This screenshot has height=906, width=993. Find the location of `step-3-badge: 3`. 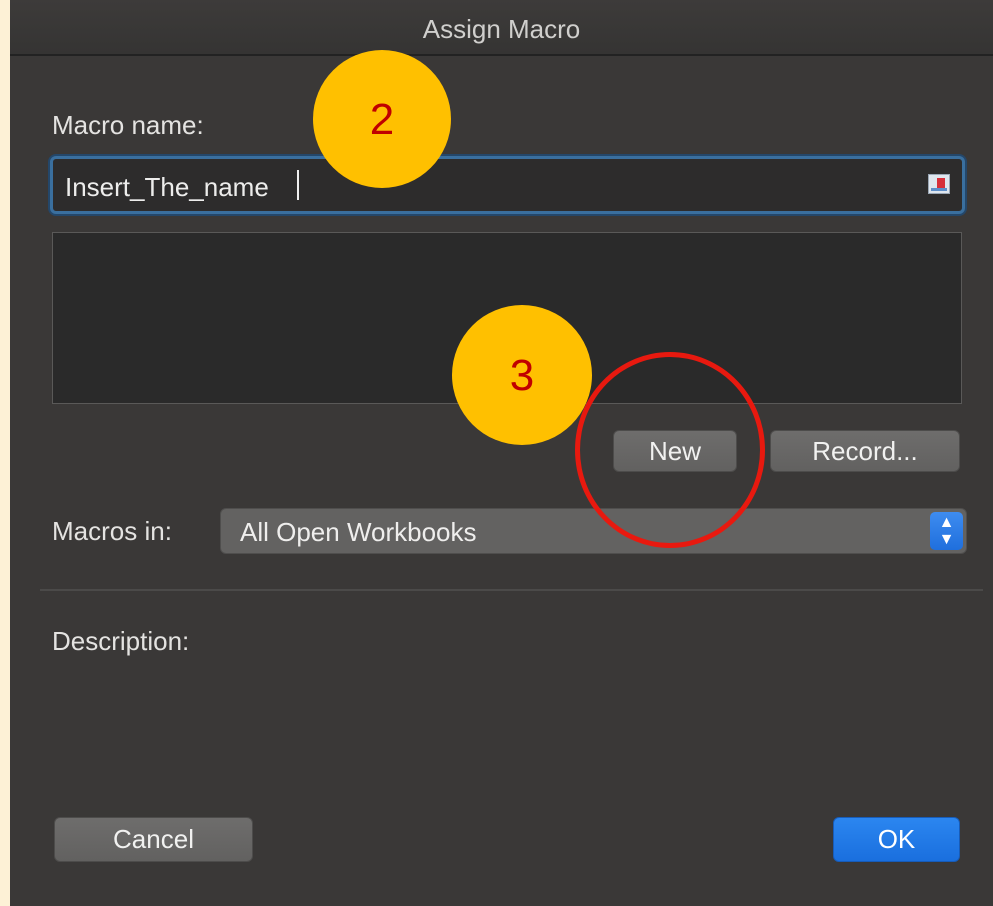

step-3-badge: 3 is located at coordinates (522, 375).